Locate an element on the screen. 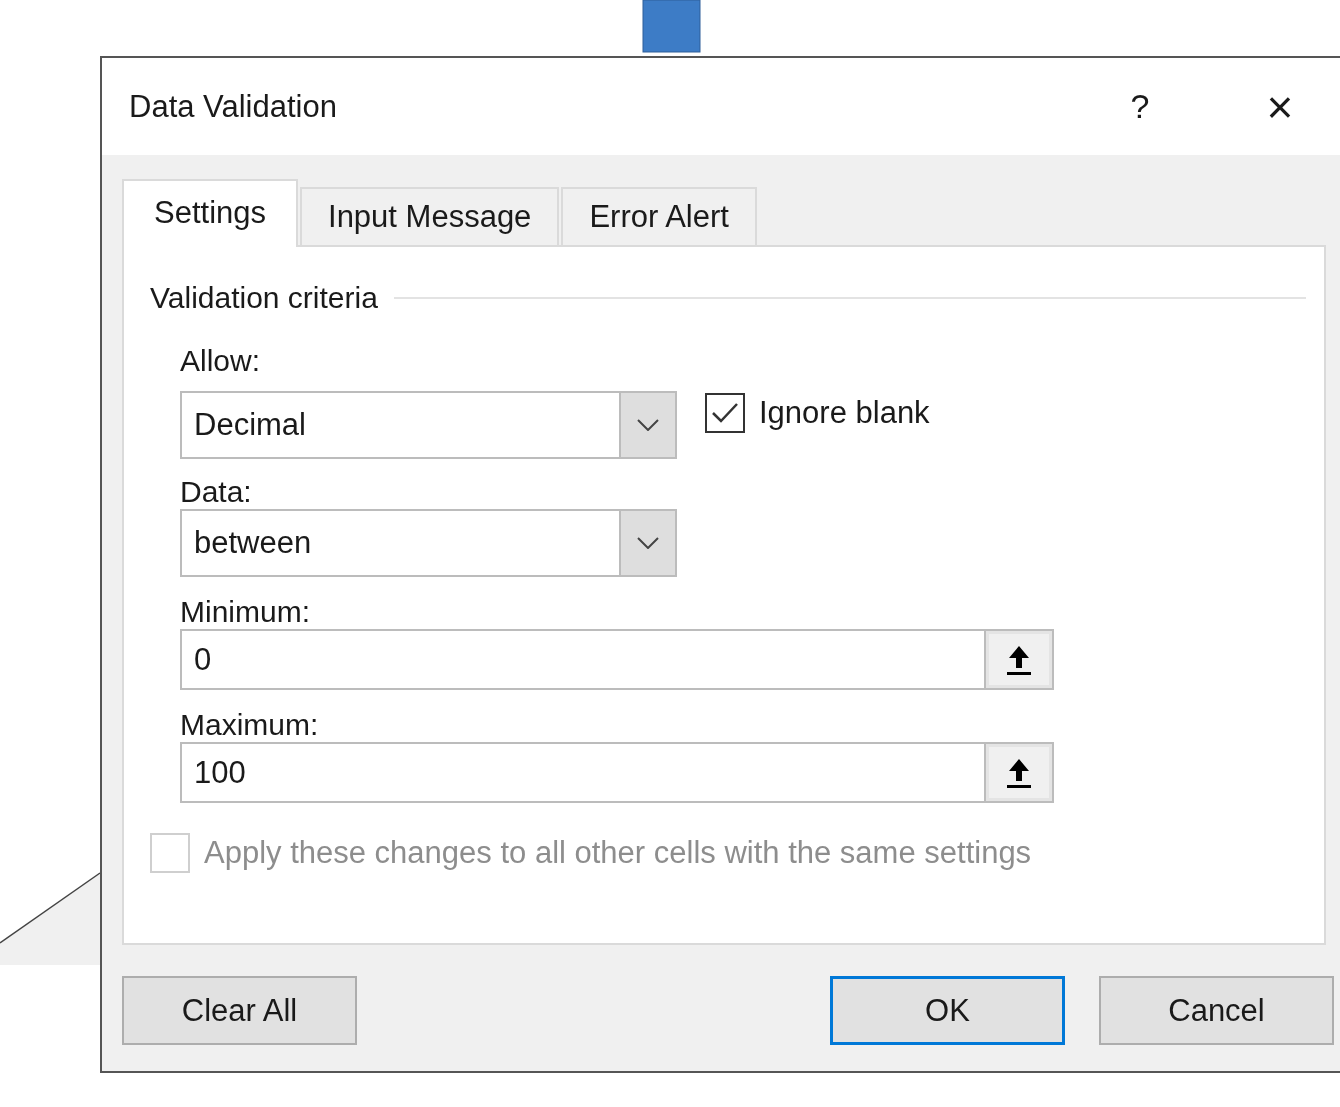 This screenshot has height=1107, width=1340. checkmark-icon is located at coordinates (725, 413).